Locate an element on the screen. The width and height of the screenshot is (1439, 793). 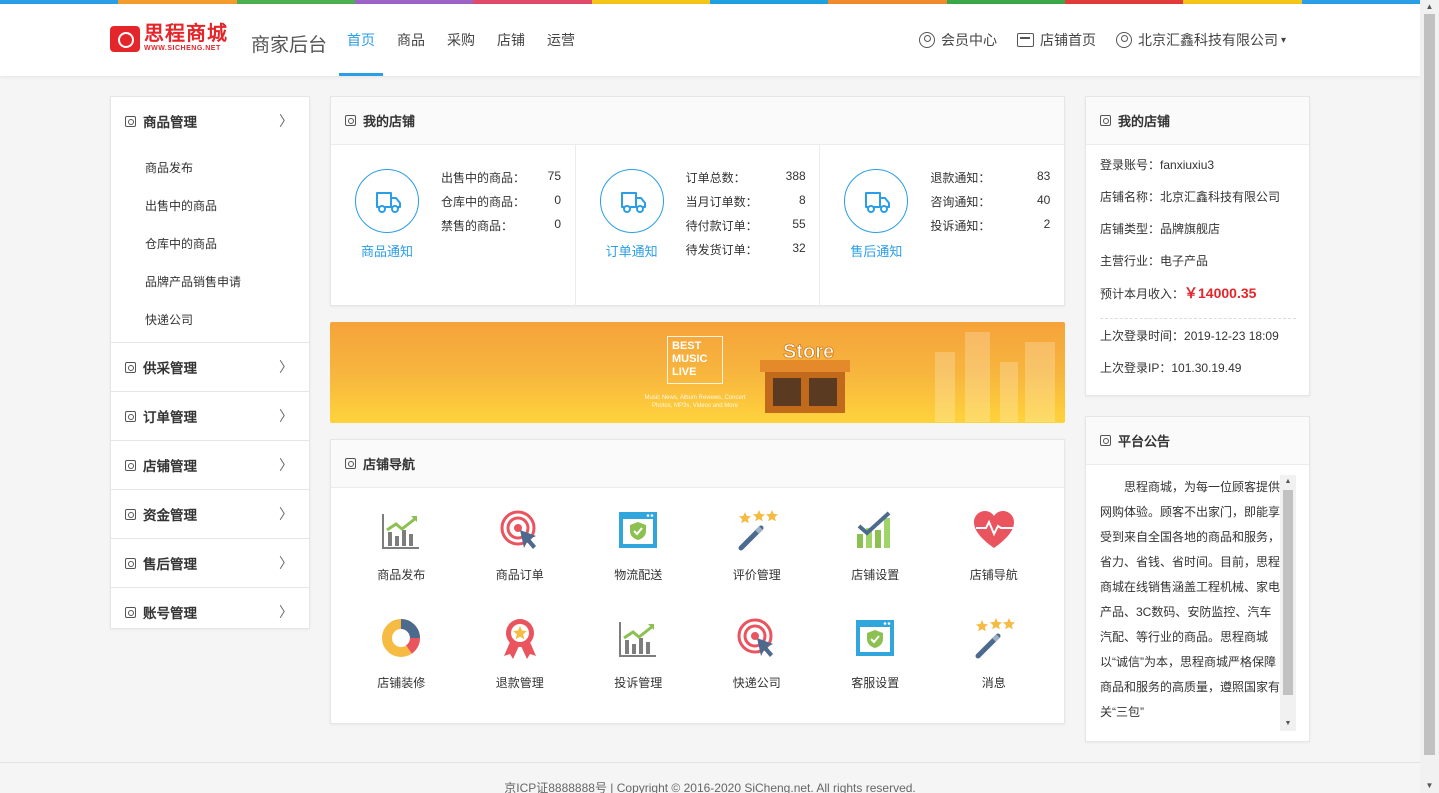
shop-nav-item: 客服设置 is located at coordinates (875, 670).